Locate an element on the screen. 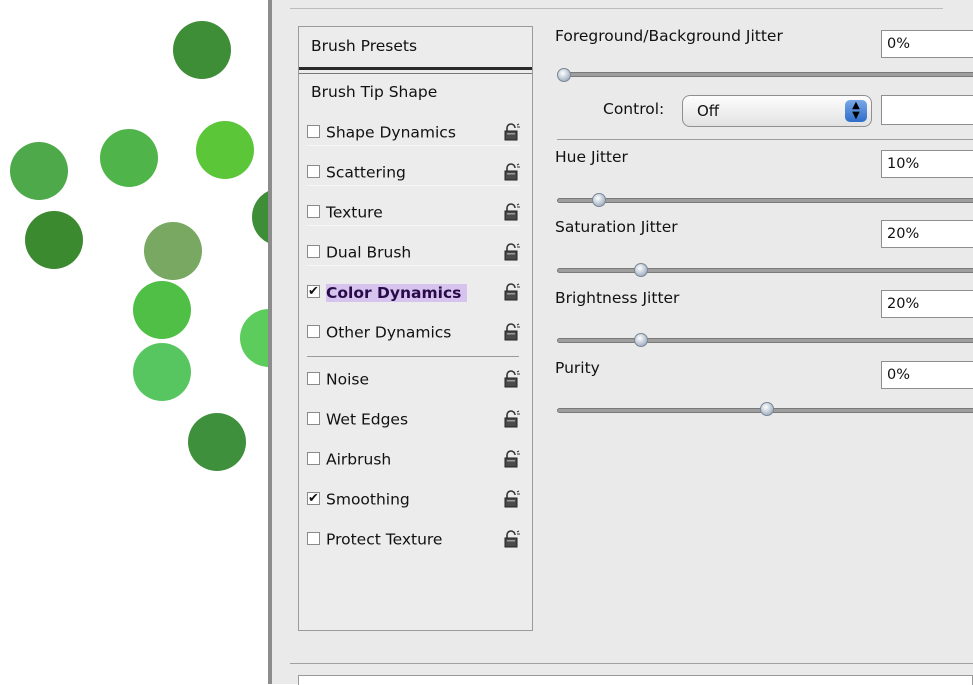 The height and width of the screenshot is (685, 973). option-smoothing: ✔ Smoothing is located at coordinates (358, 499).